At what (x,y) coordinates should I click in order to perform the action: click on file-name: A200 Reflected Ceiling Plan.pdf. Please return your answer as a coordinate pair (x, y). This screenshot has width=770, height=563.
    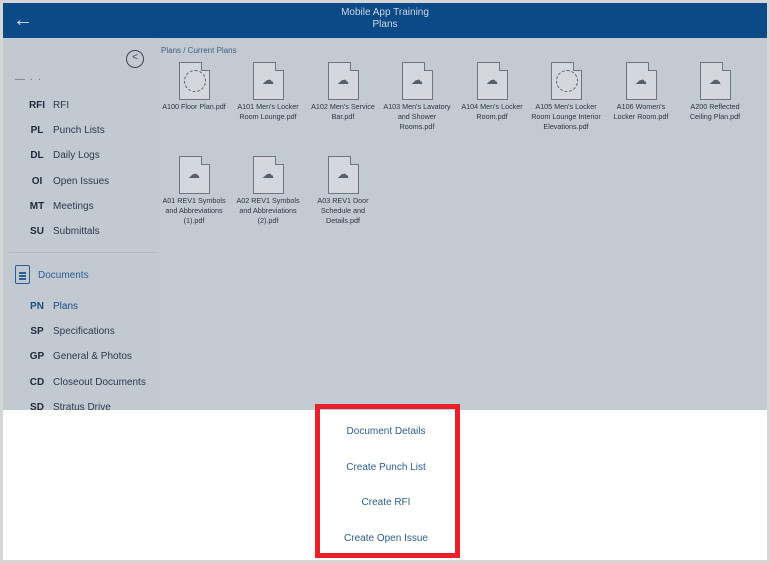
    Looking at the image, I should click on (715, 111).